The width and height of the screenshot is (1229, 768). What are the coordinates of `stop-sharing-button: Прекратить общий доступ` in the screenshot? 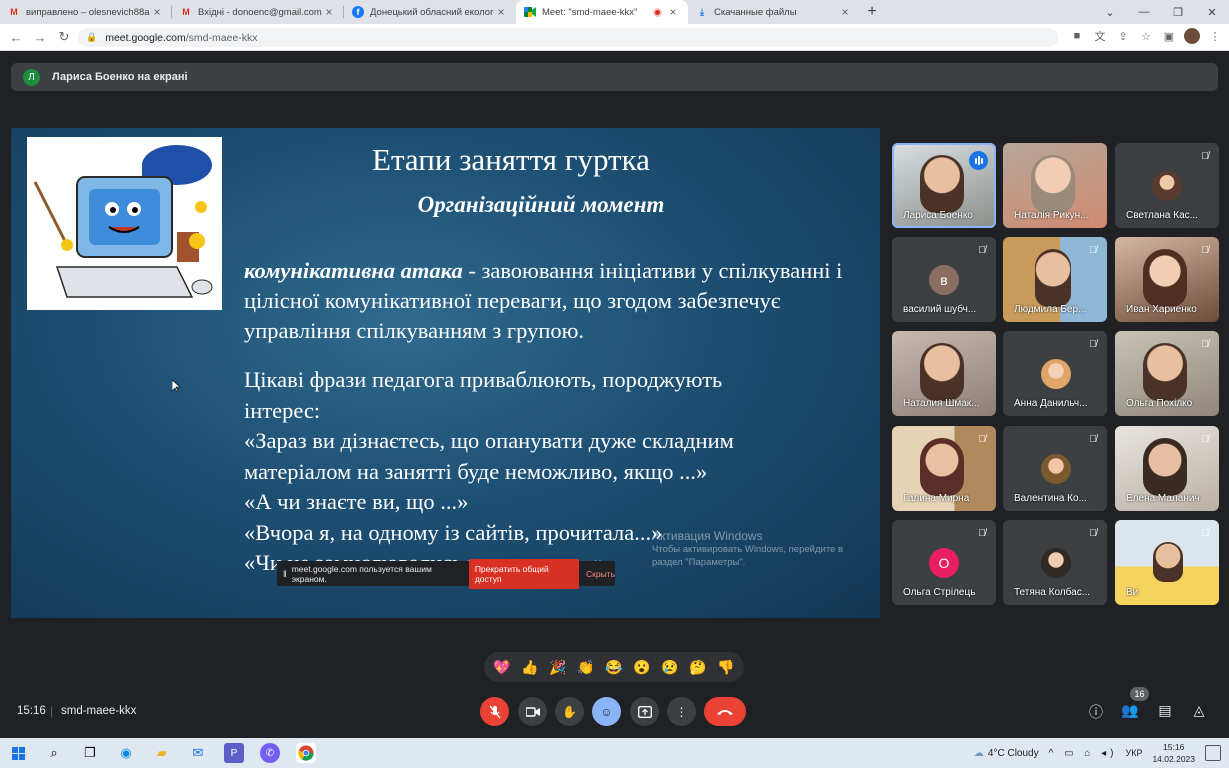 It's located at (523, 573).